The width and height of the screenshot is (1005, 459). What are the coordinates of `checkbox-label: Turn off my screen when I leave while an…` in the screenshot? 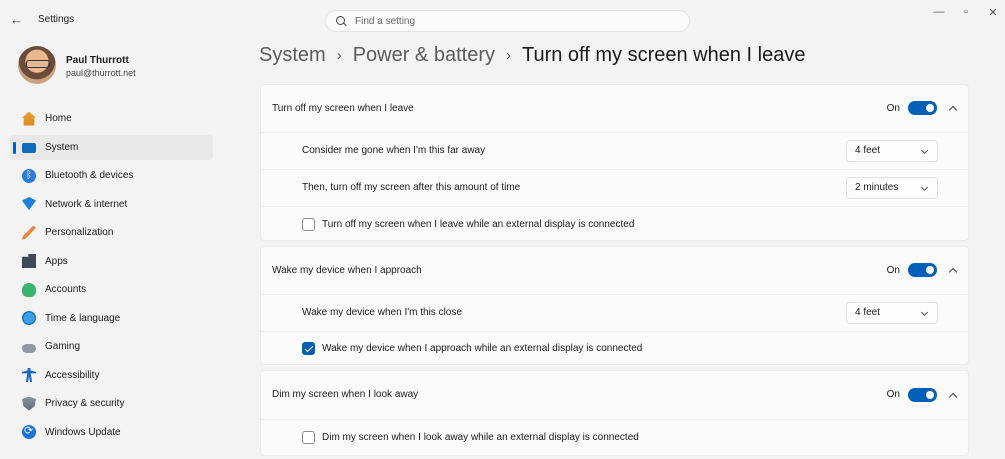 It's located at (478, 224).